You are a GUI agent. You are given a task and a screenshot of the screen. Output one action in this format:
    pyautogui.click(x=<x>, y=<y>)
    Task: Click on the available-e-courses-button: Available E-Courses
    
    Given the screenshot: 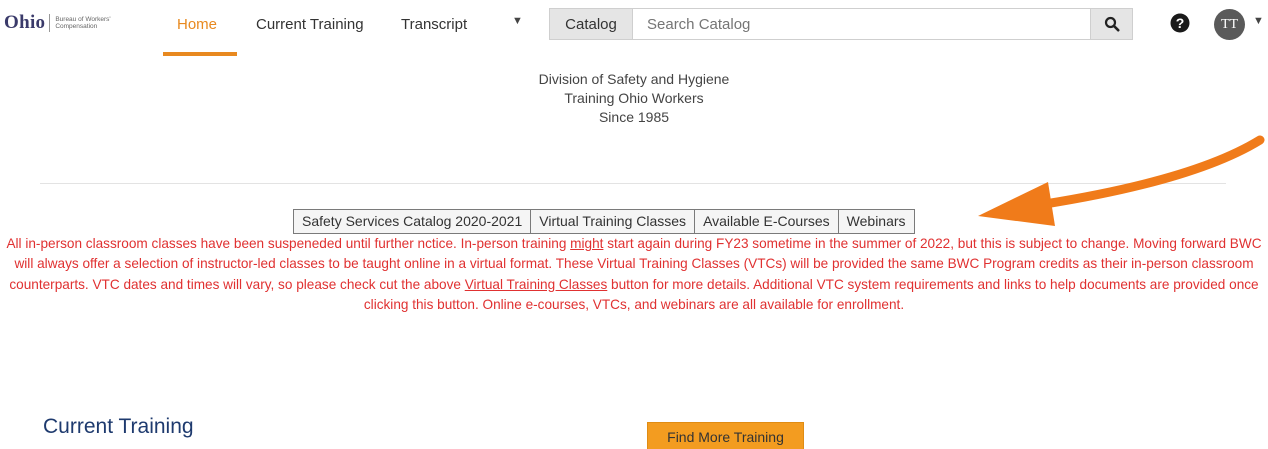 What is the action you would take?
    pyautogui.click(x=766, y=221)
    